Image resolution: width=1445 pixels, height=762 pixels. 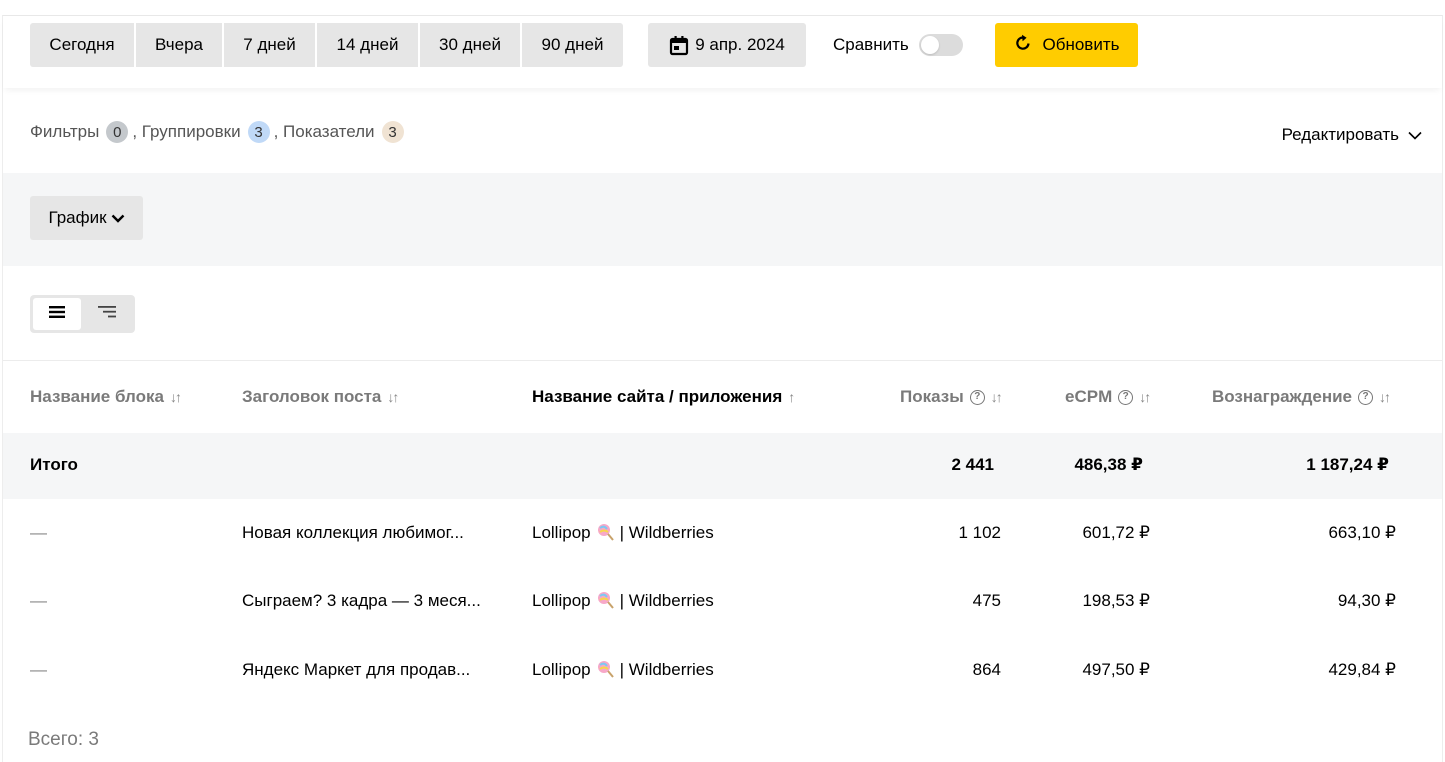 What do you see at coordinates (1081, 44) in the screenshot?
I see `refresh-label: Обновить` at bounding box center [1081, 44].